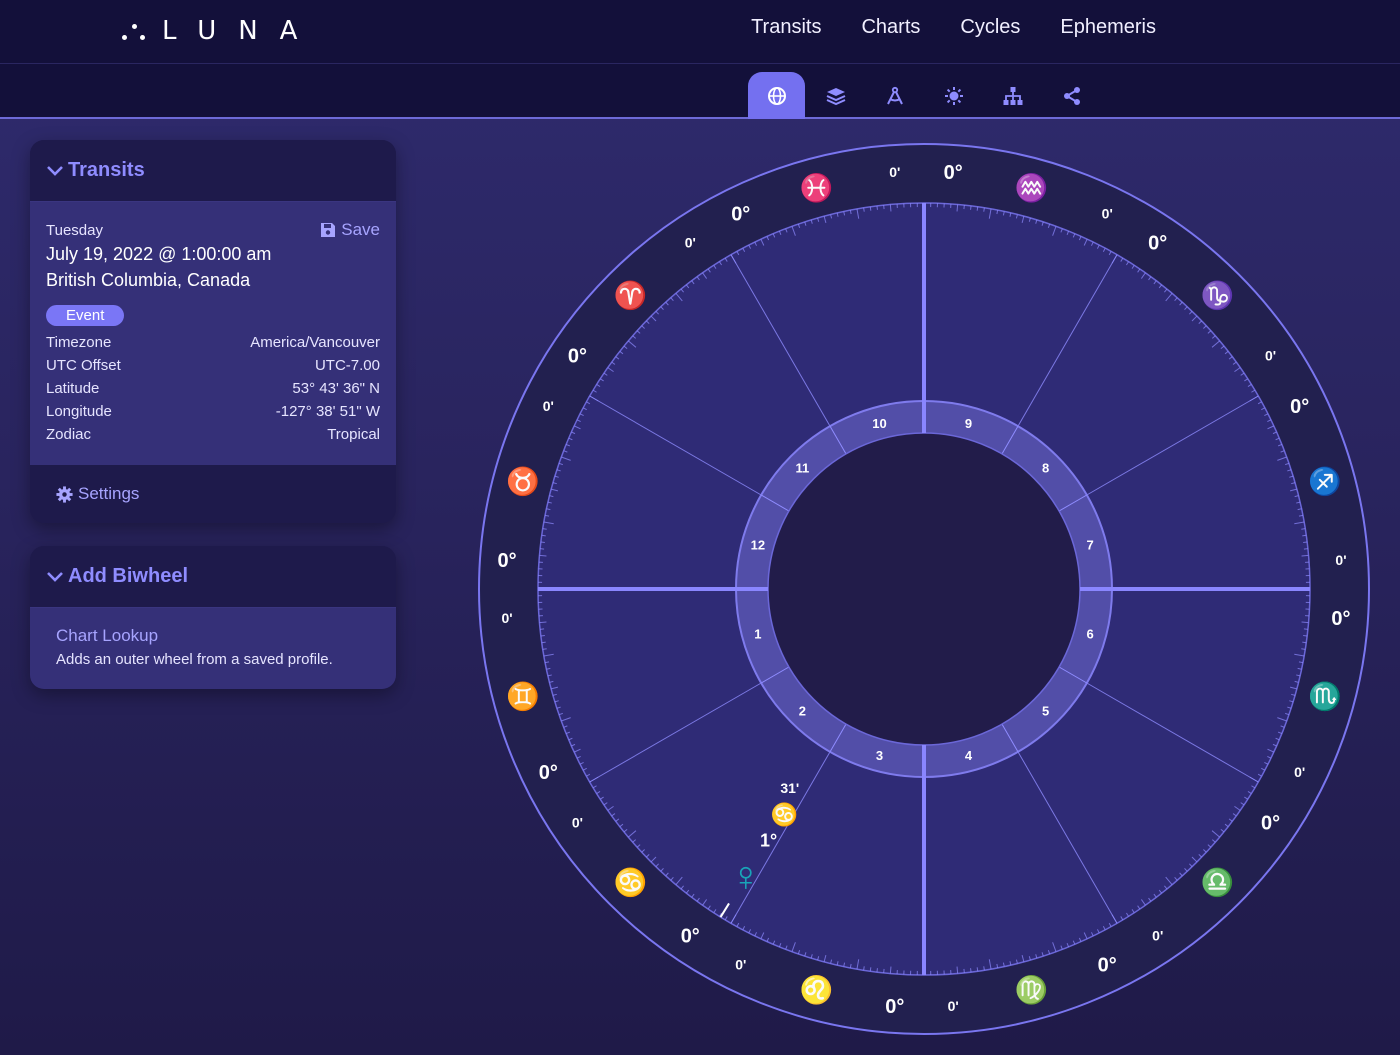  I want to click on taurus-sign-icon: ♉, so click(523, 481).